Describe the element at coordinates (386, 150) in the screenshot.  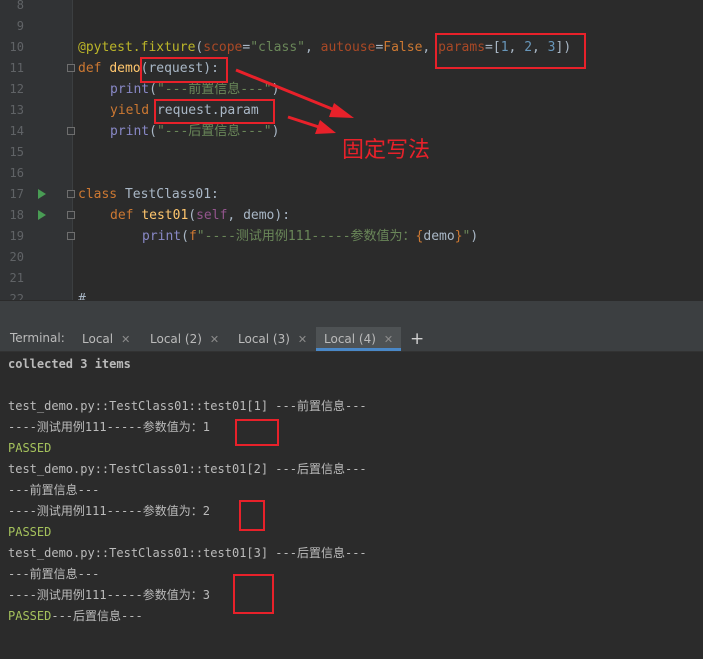
I see `annotation-label: 固定写法` at that location.